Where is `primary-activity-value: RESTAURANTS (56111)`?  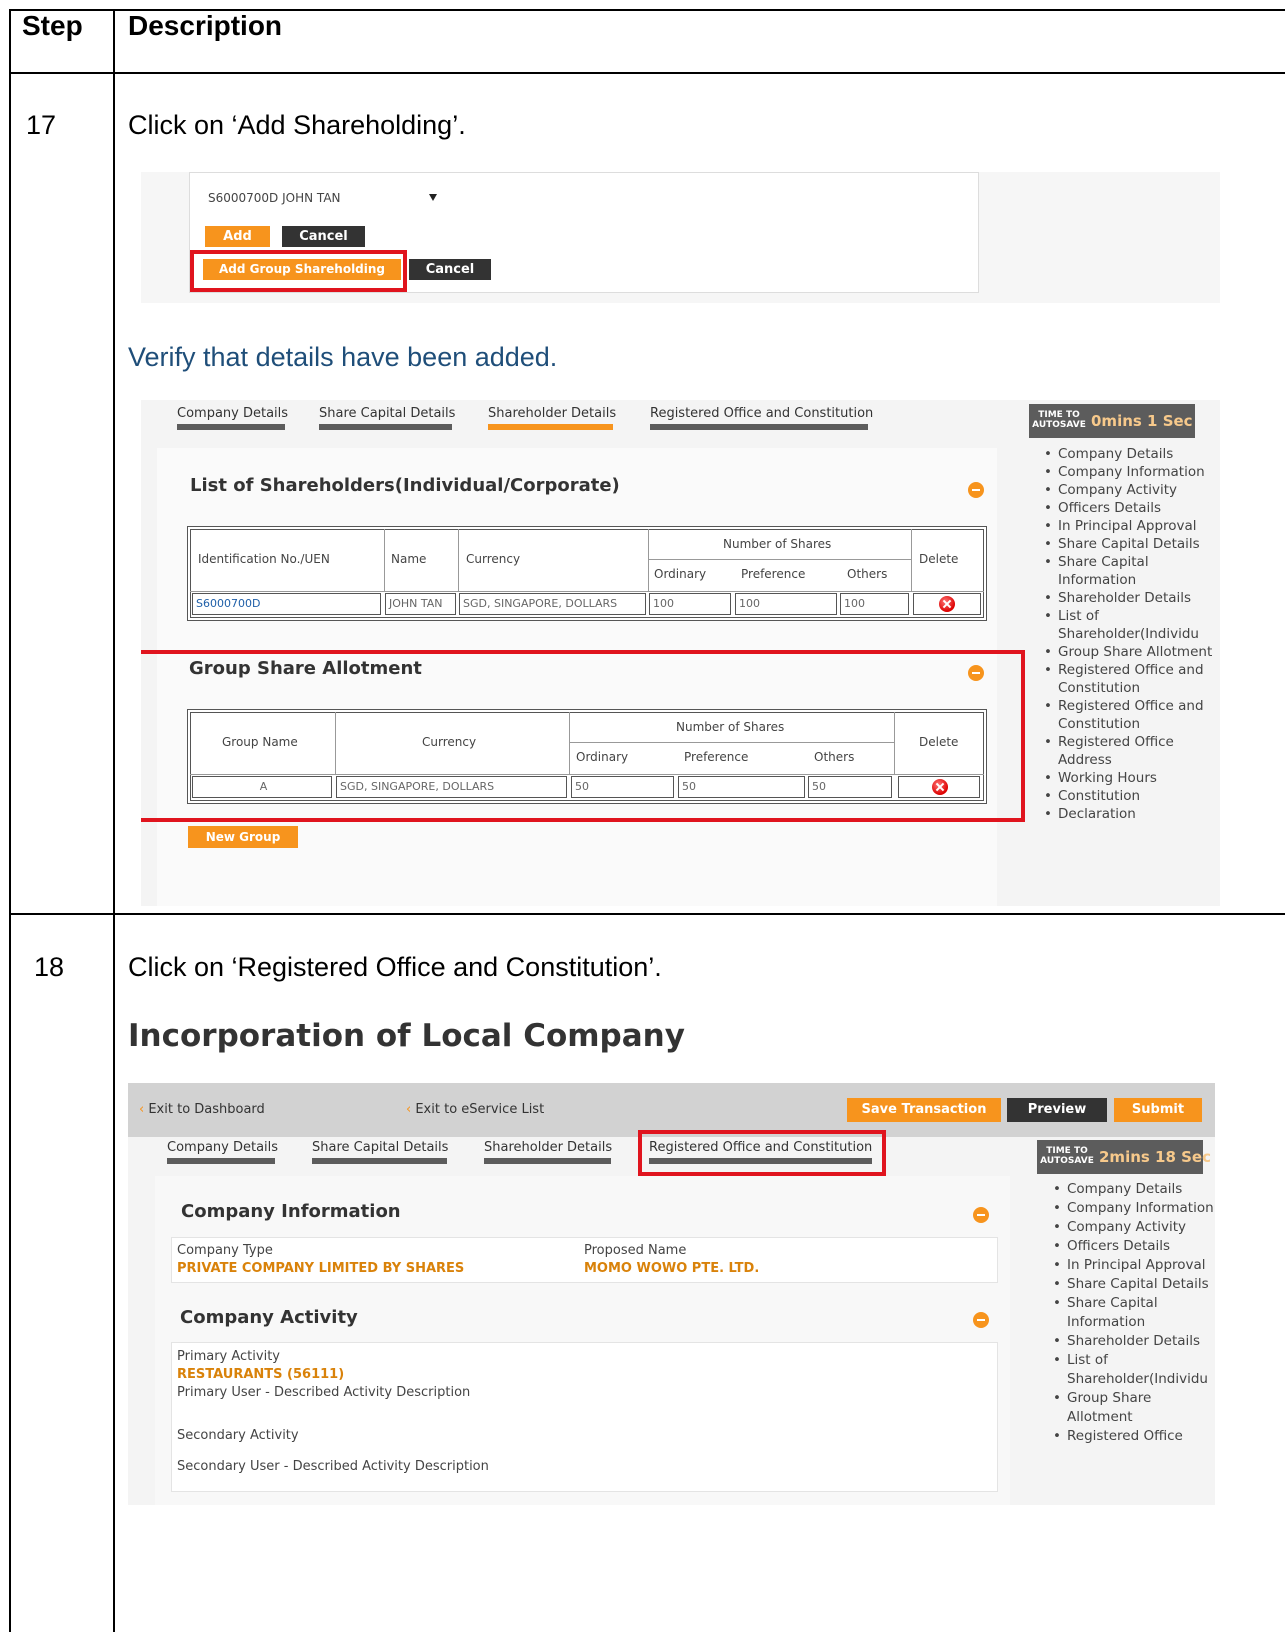
primary-activity-value: RESTAURANTS (56111) is located at coordinates (261, 1374).